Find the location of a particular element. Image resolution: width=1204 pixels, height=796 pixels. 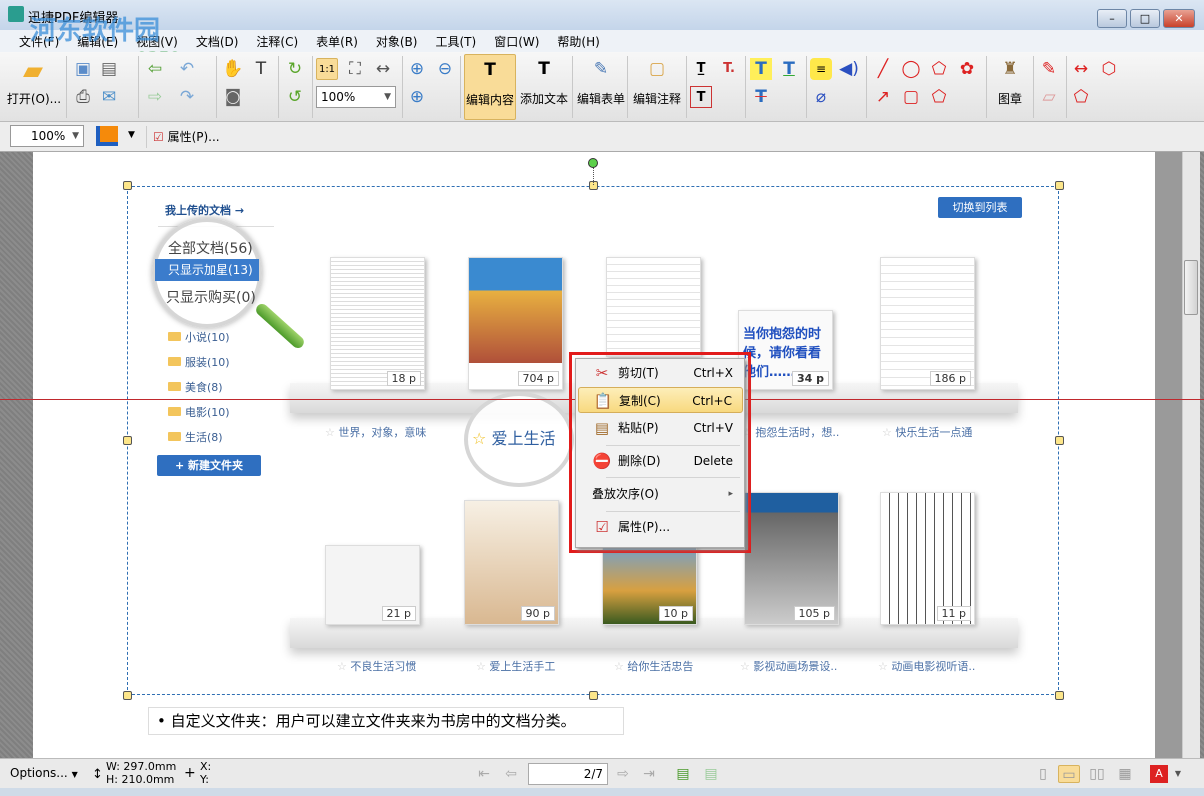

polygon-line-icon: ⬠ is located at coordinates (939, 69).